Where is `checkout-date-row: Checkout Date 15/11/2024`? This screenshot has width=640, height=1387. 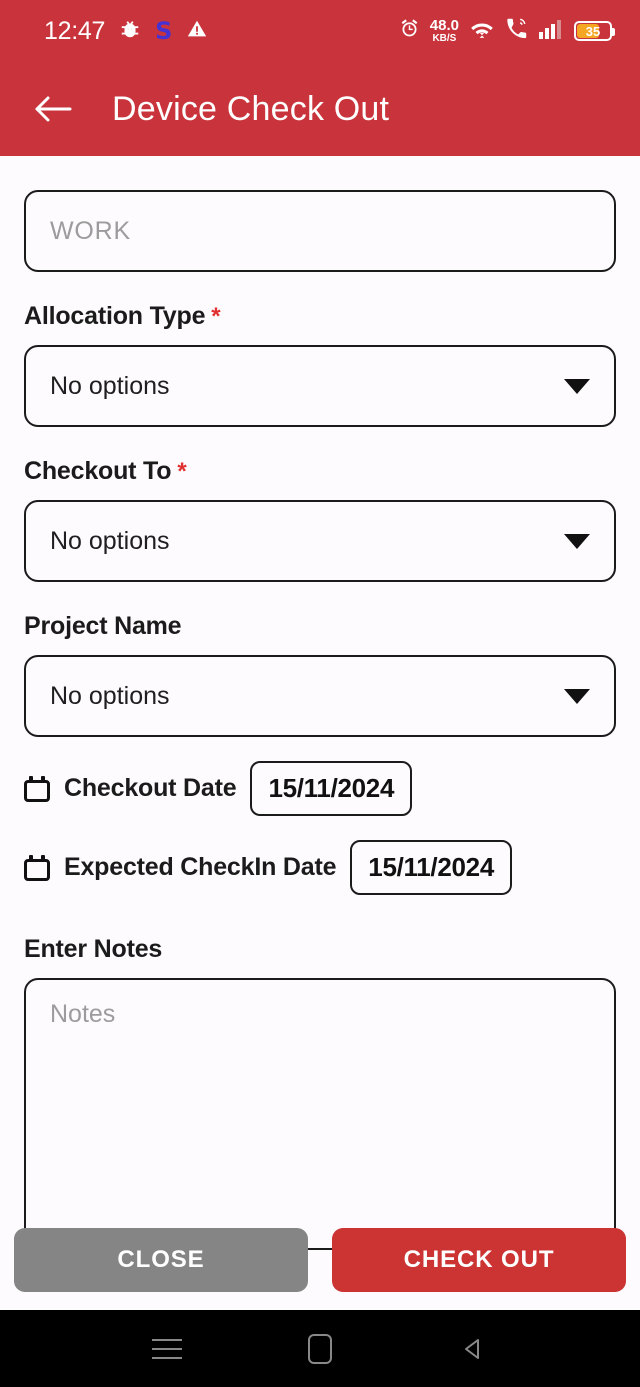
checkout-date-row: Checkout Date 15/11/2024 is located at coordinates (320, 788).